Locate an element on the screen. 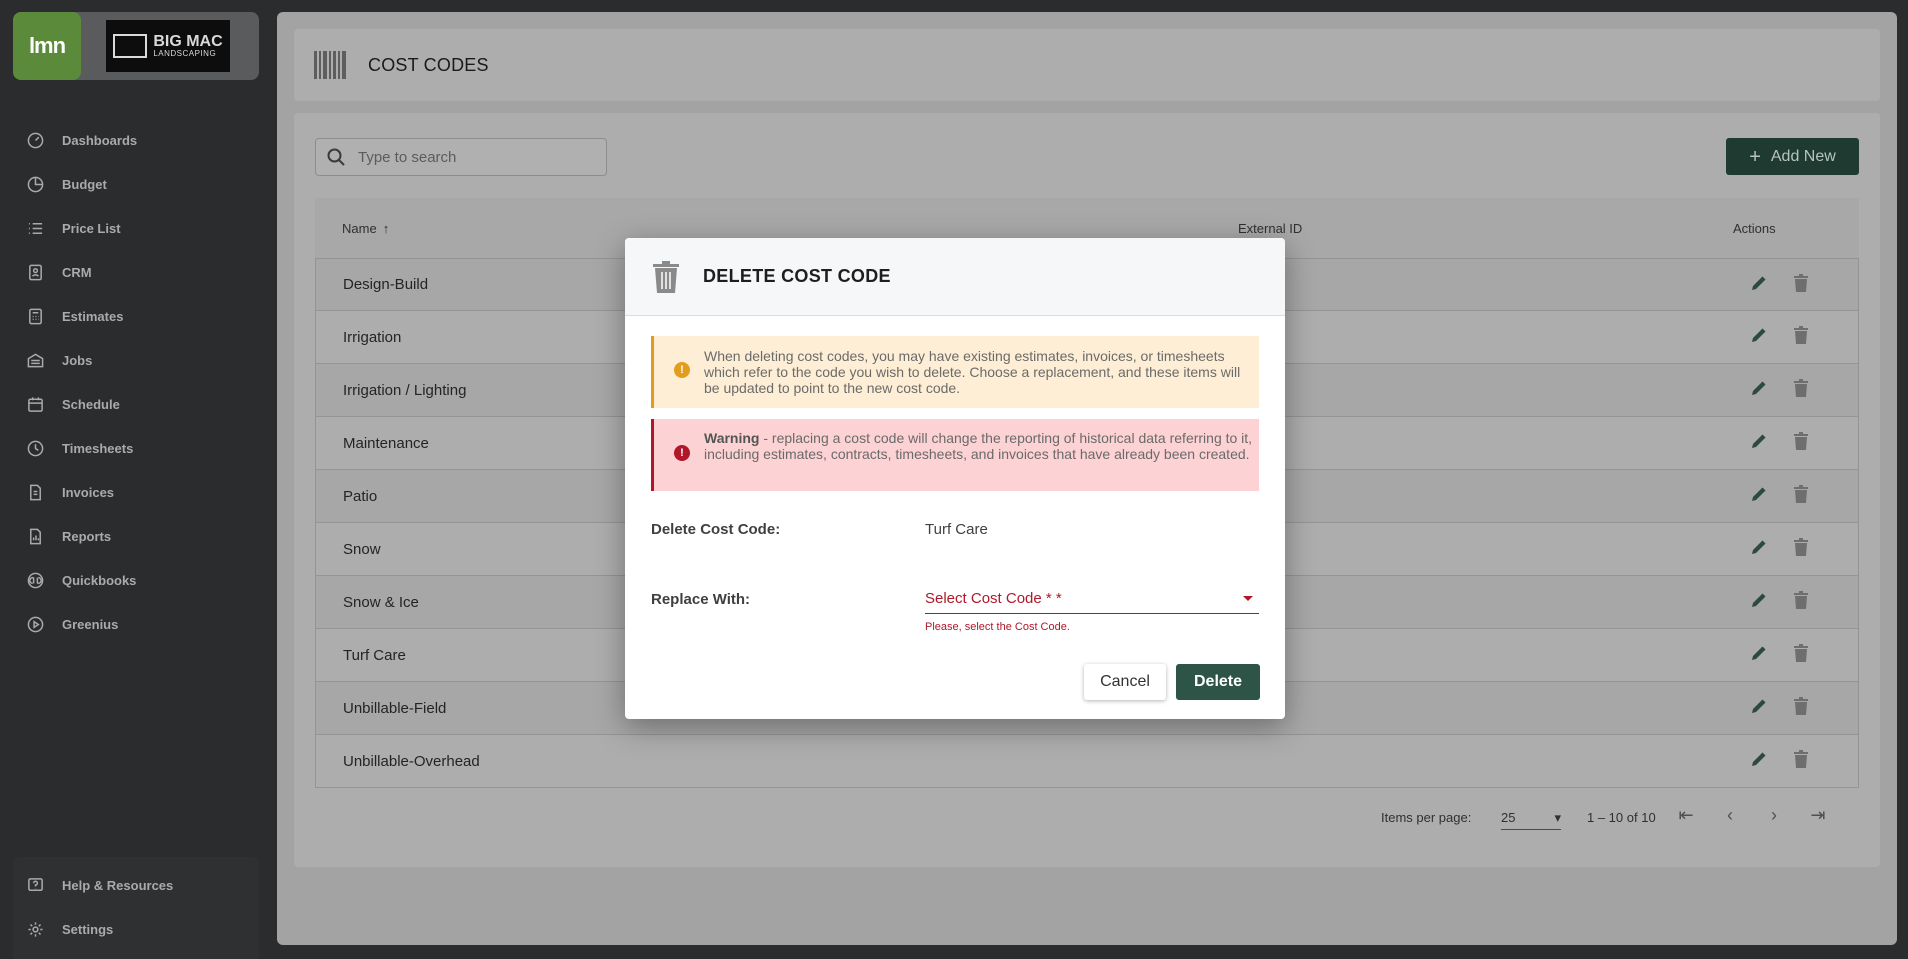  column-header-actions: Actions is located at coordinates (1754, 228).